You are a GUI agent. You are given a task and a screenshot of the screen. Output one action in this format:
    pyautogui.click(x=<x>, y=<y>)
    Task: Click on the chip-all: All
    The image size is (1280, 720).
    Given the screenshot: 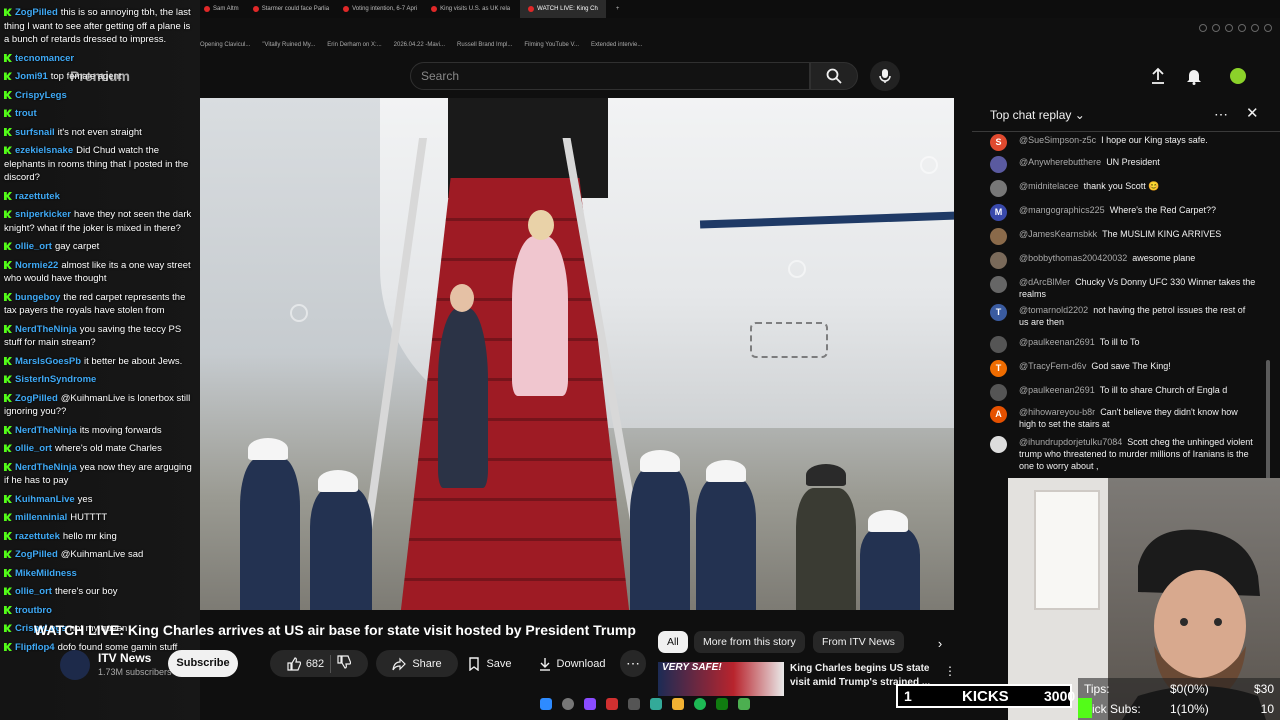 What is the action you would take?
    pyautogui.click(x=673, y=642)
    